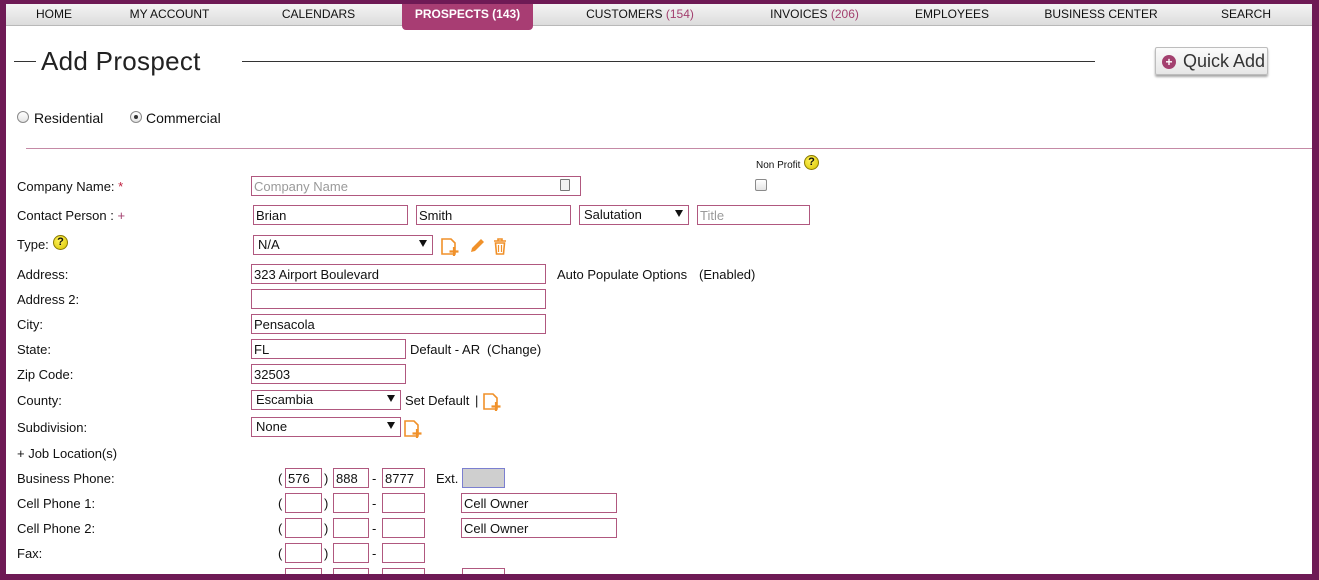 The height and width of the screenshot is (580, 1319). I want to click on cell2-prefix-input, so click(351, 528).